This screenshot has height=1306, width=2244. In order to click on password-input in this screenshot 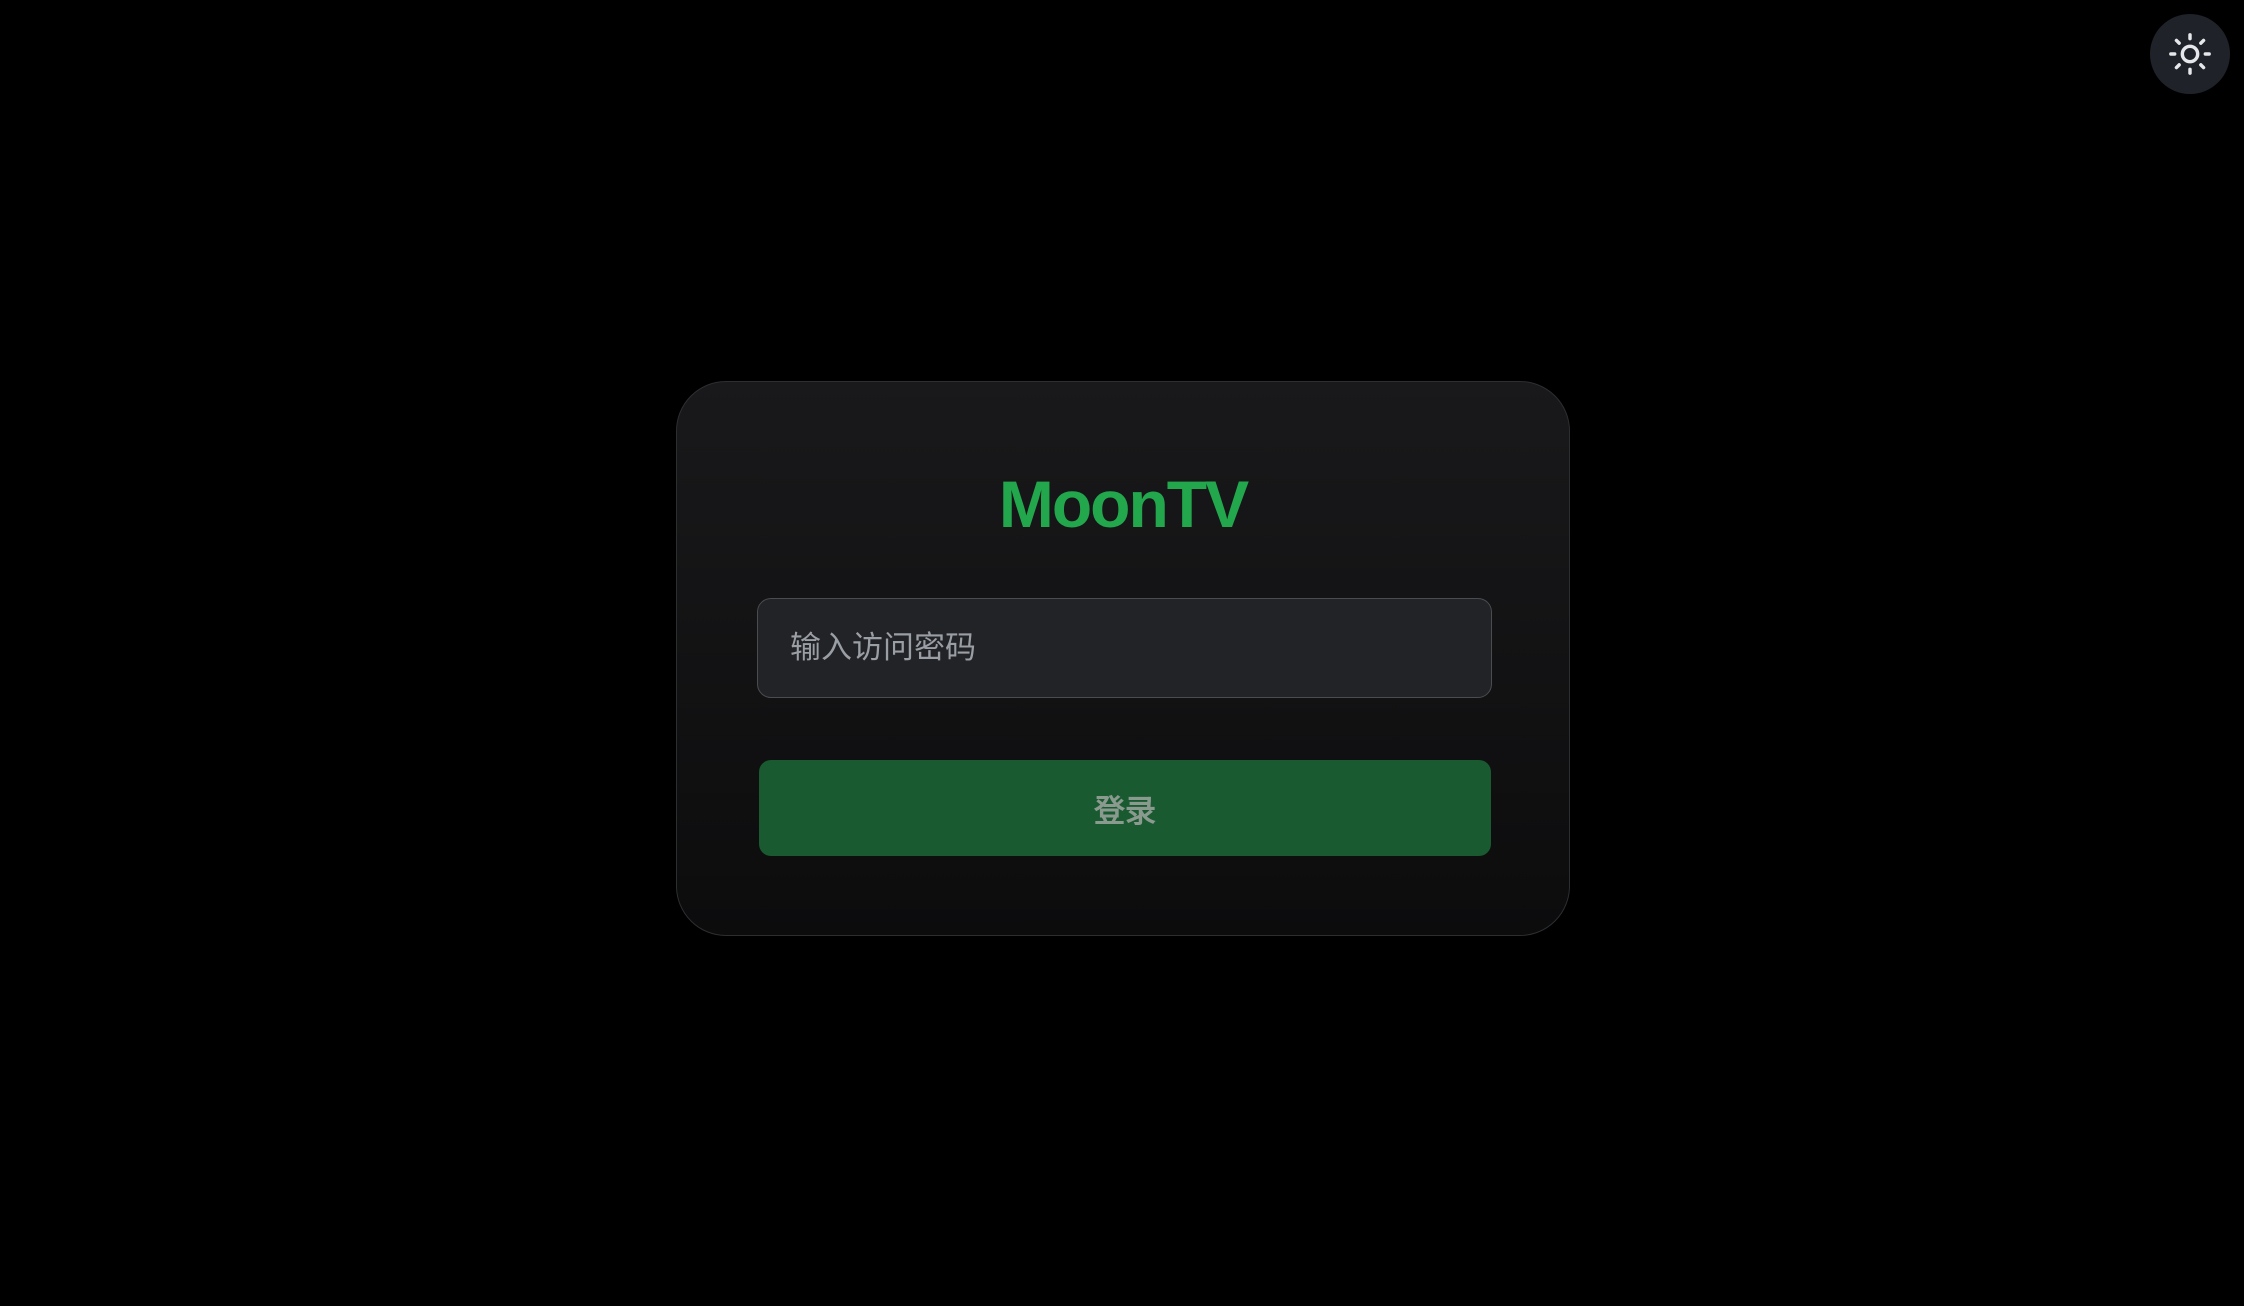, I will do `click(1124, 648)`.